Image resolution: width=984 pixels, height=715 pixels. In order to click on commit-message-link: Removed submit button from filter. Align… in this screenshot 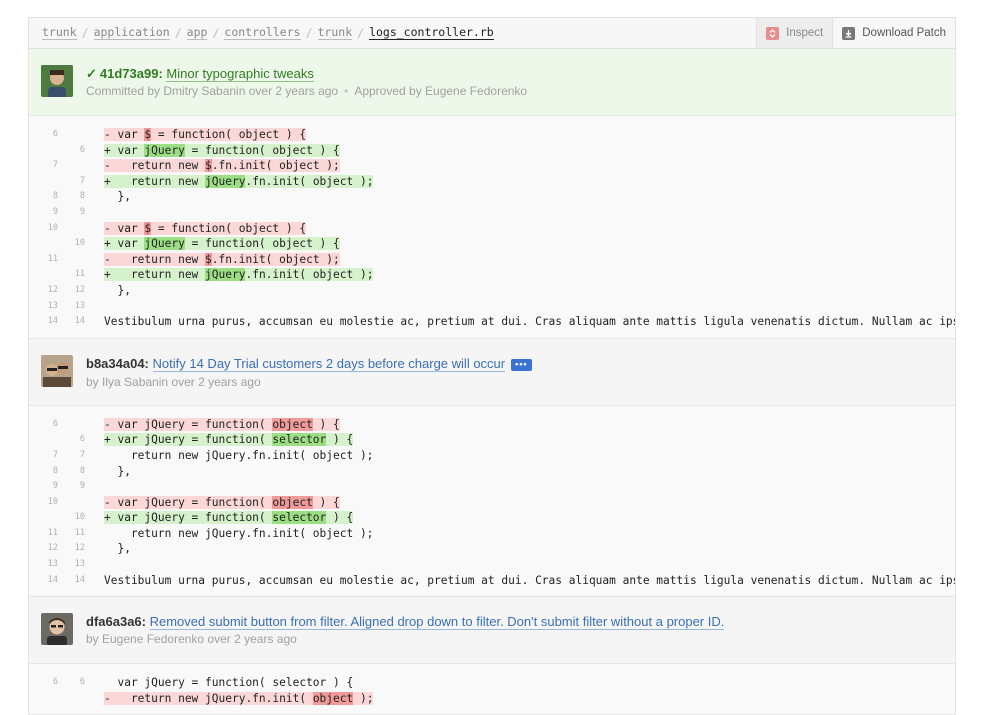, I will do `click(437, 622)`.